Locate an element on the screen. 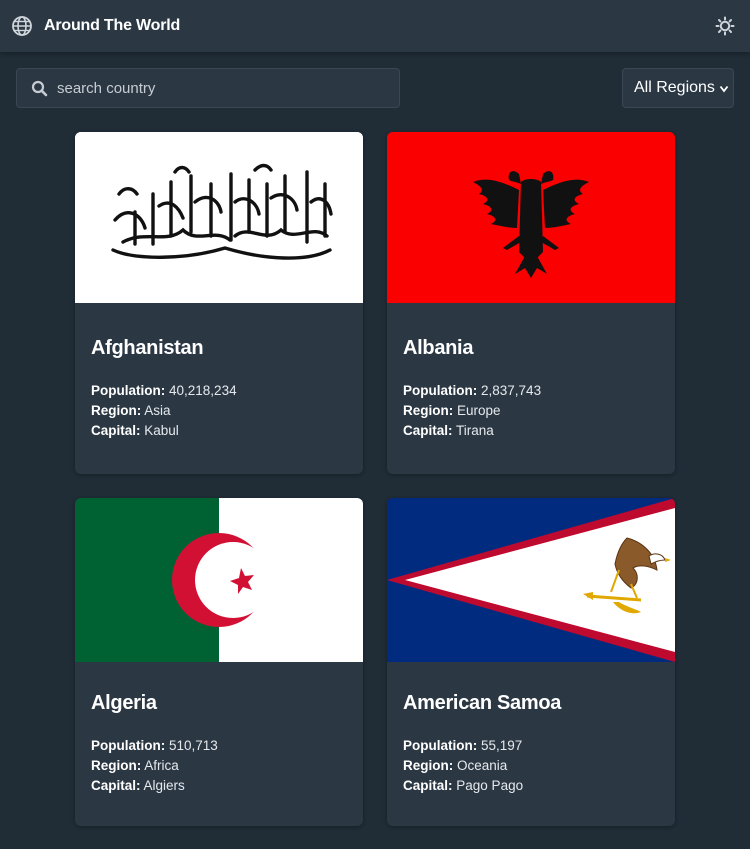 This screenshot has width=750, height=849. region-row: Region: Asia is located at coordinates (164, 411).